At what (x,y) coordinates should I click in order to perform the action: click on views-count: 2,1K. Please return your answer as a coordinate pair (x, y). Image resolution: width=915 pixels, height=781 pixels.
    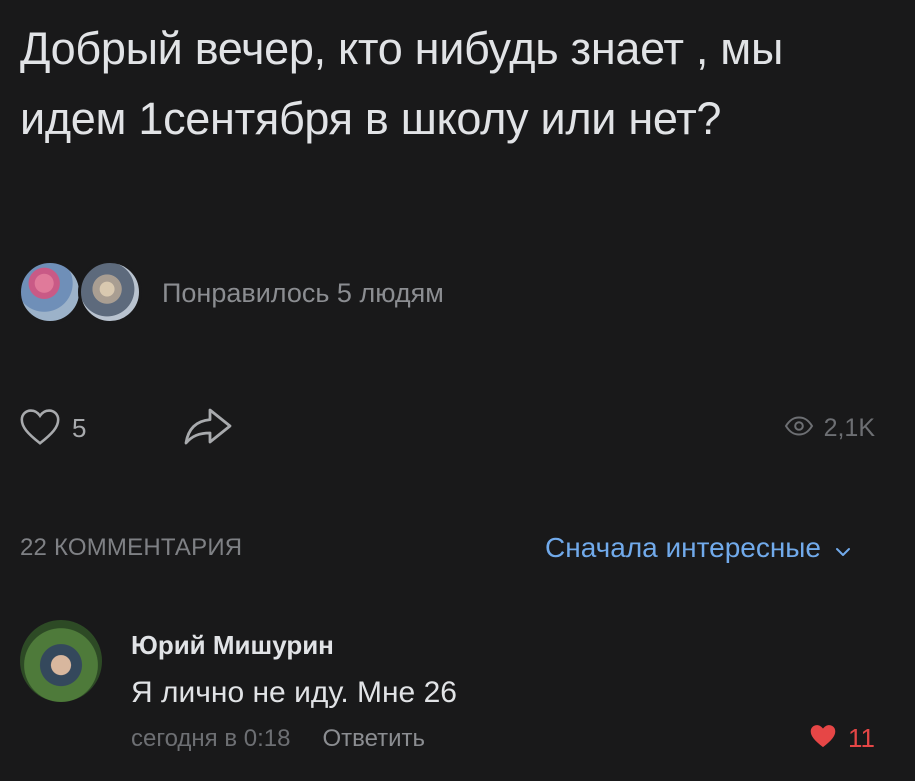
    Looking at the image, I should click on (849, 427).